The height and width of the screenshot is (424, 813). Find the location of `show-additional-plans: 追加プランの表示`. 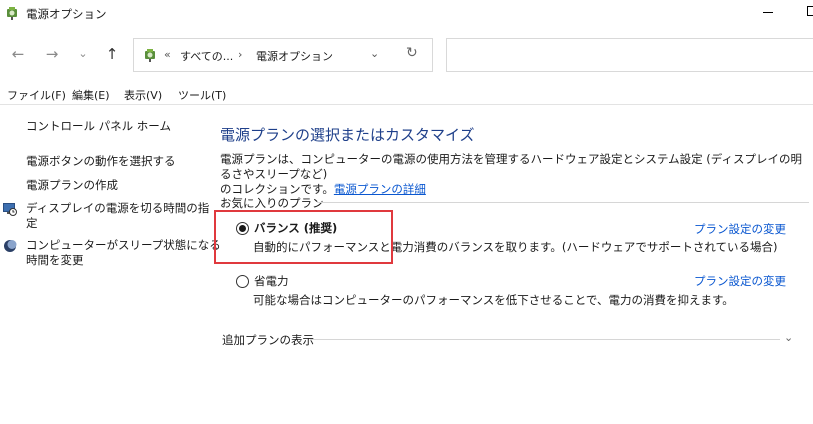

show-additional-plans: 追加プランの表示 is located at coordinates (268, 340).